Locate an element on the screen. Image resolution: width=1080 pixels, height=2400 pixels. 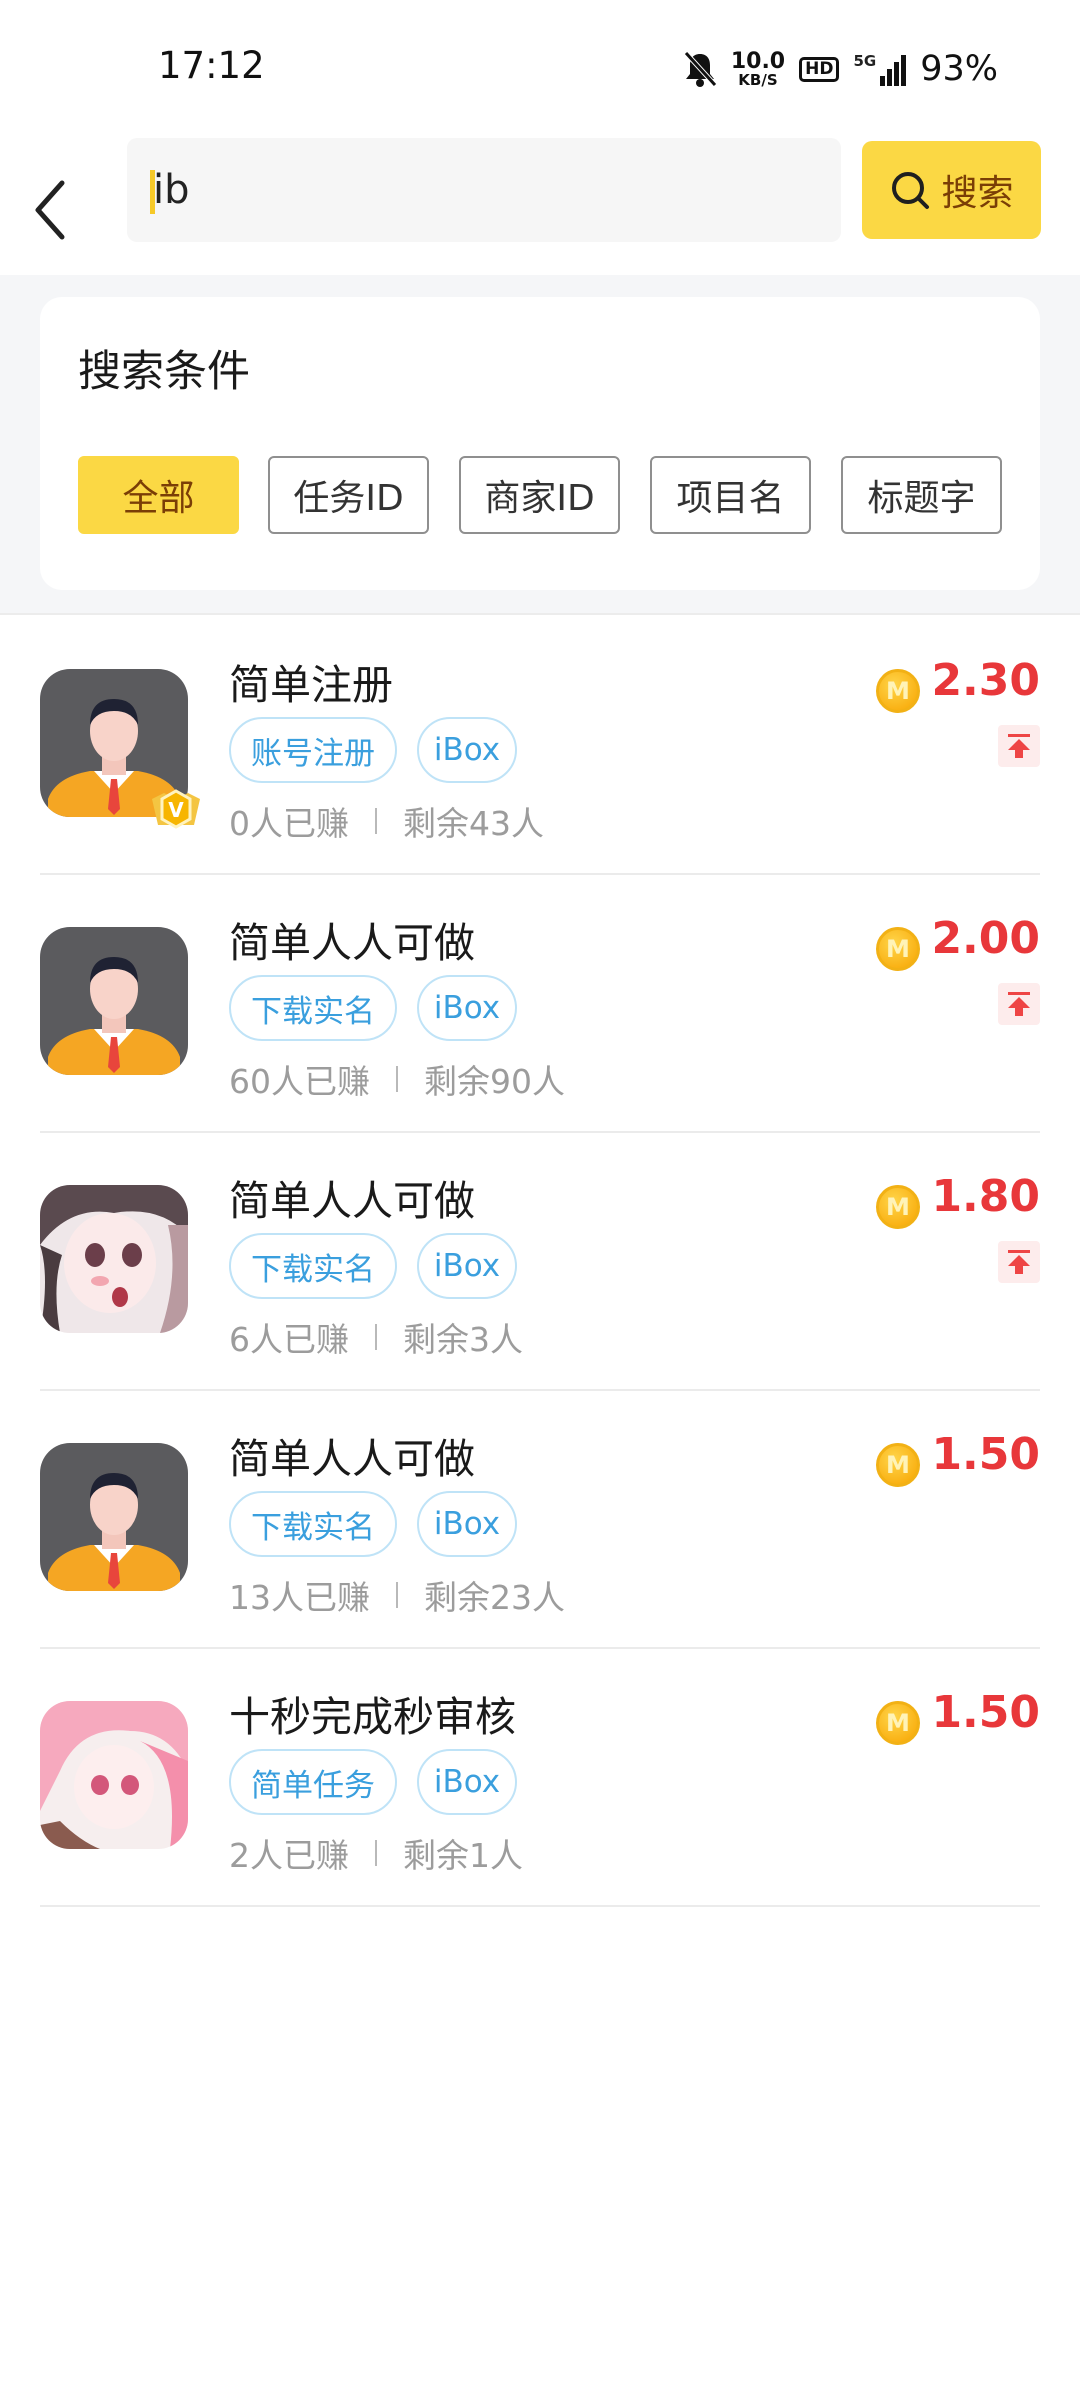
status-bar: 17:12 10.0 KB/S HD 5G 93% is located at coordinates (540, 65).